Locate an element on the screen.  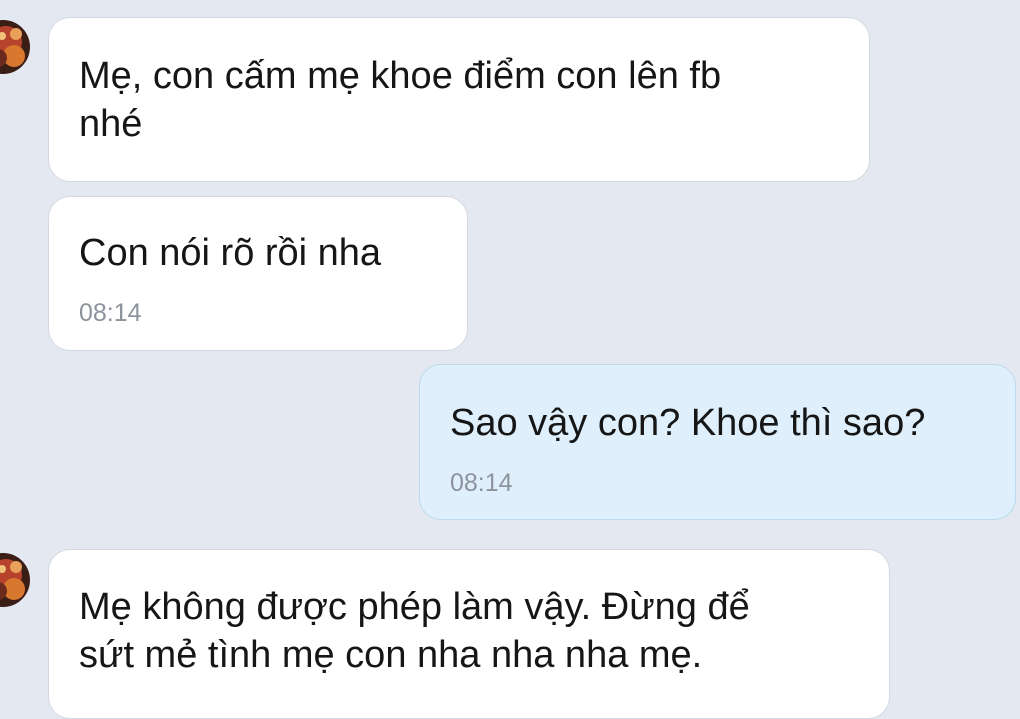
message-bubble-incoming: Con nói rõ rồi nha 08:14 is located at coordinates (258, 273).